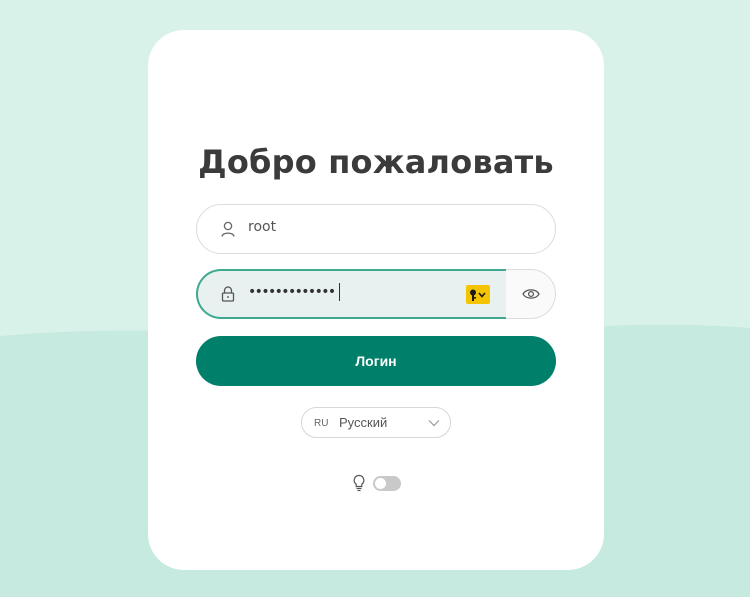 The image size is (750, 597). I want to click on key-icon, so click(478, 295).